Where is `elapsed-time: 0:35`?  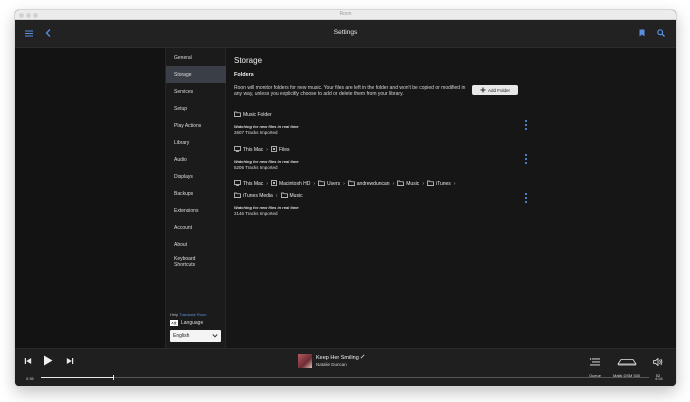 elapsed-time: 0:35 is located at coordinates (30, 378).